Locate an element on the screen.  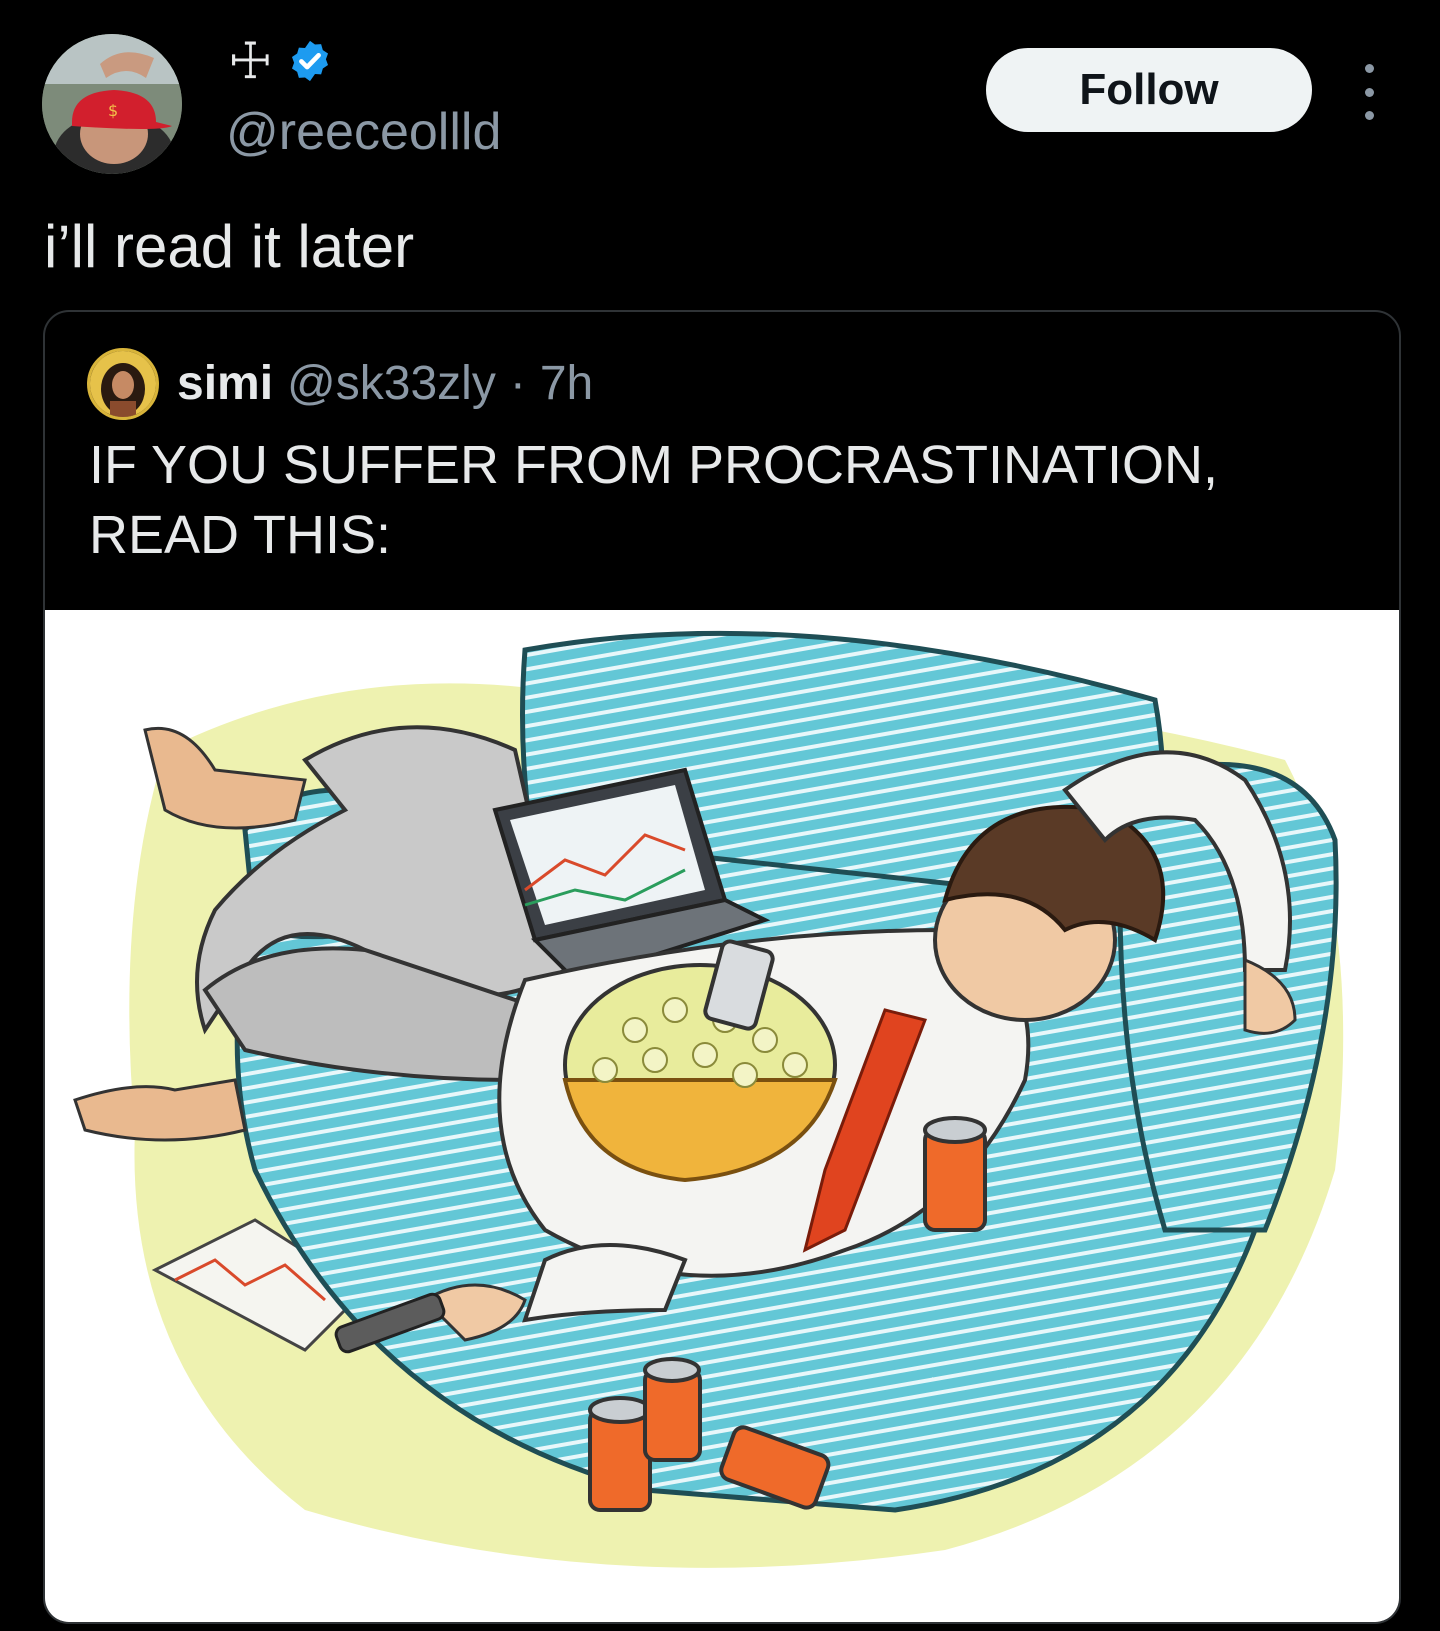
more-options-button is located at coordinates (1369, 92).